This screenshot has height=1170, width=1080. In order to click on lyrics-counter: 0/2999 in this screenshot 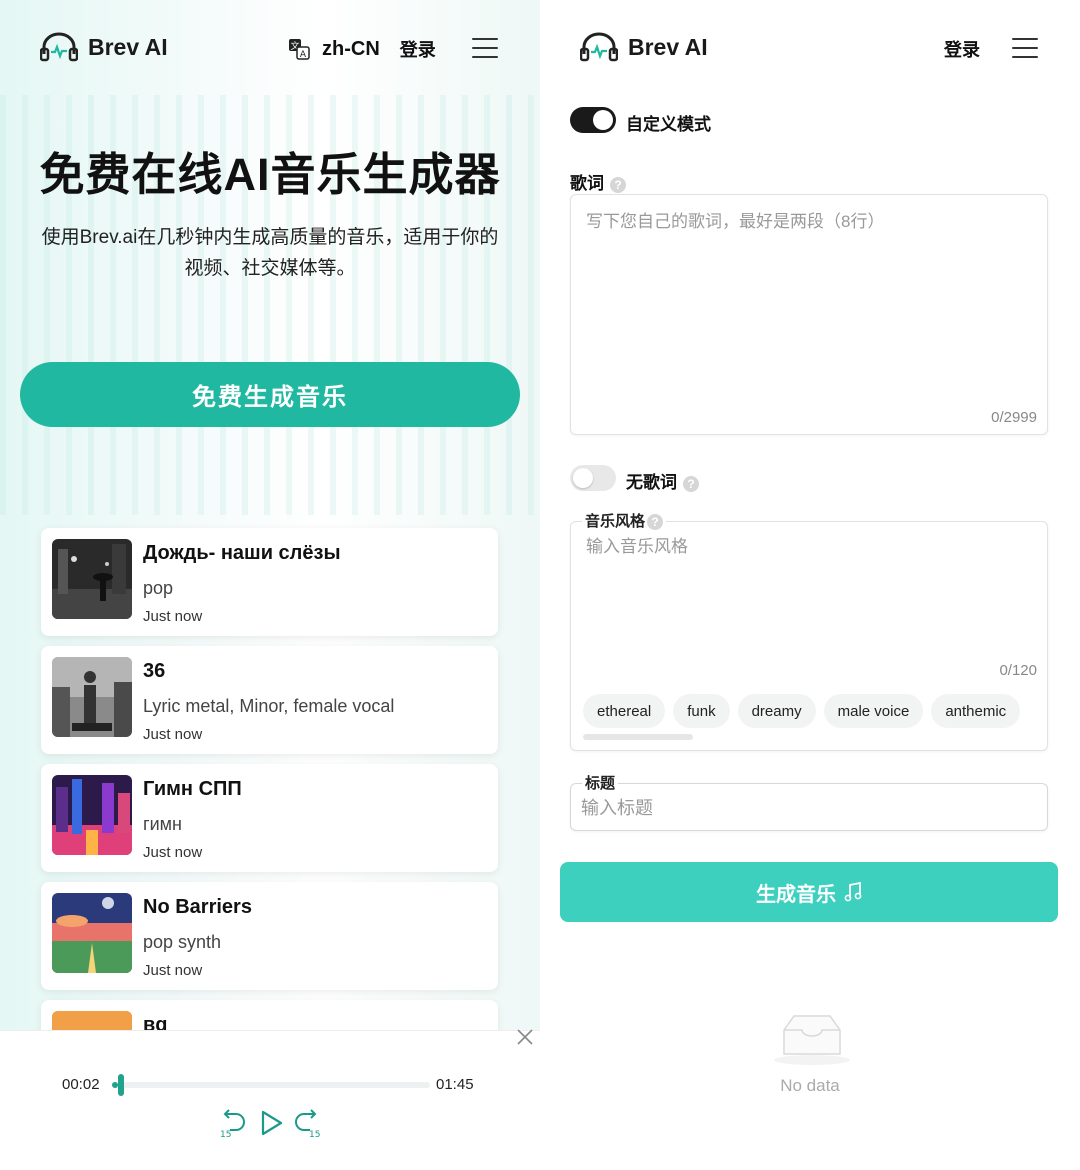, I will do `click(1014, 417)`.